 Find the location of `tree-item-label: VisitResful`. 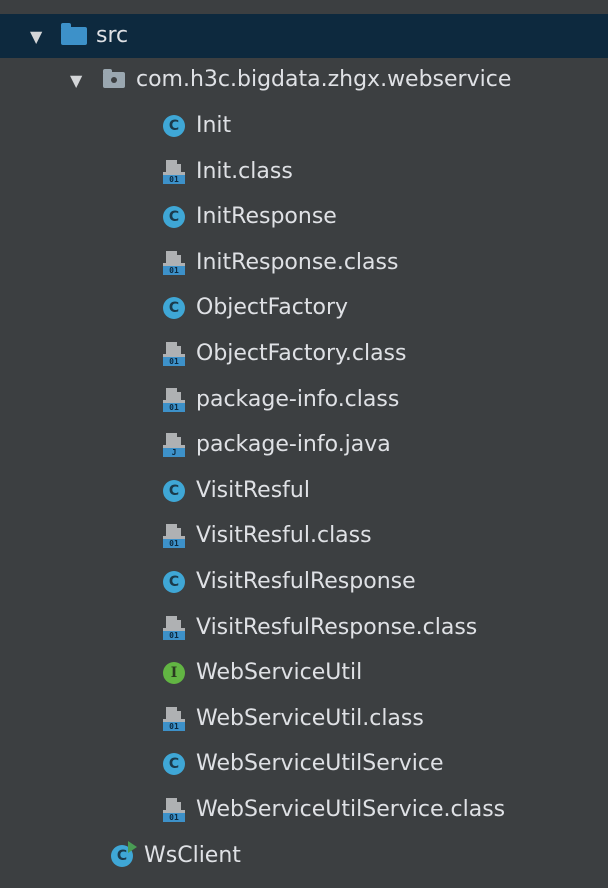

tree-item-label: VisitResful is located at coordinates (253, 490).